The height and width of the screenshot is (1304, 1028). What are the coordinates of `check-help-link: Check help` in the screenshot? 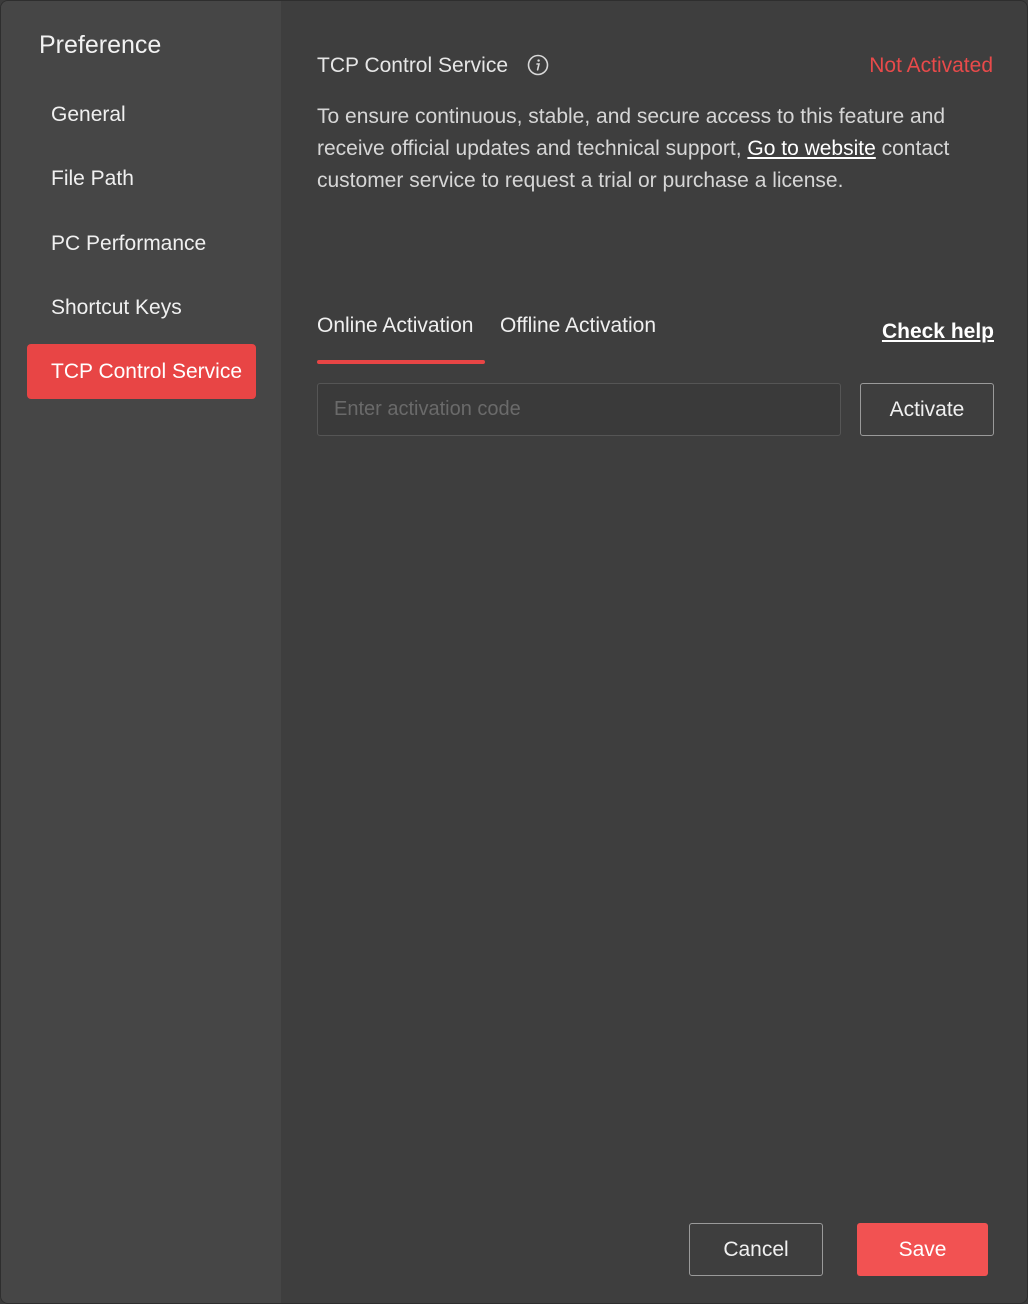 It's located at (938, 332).